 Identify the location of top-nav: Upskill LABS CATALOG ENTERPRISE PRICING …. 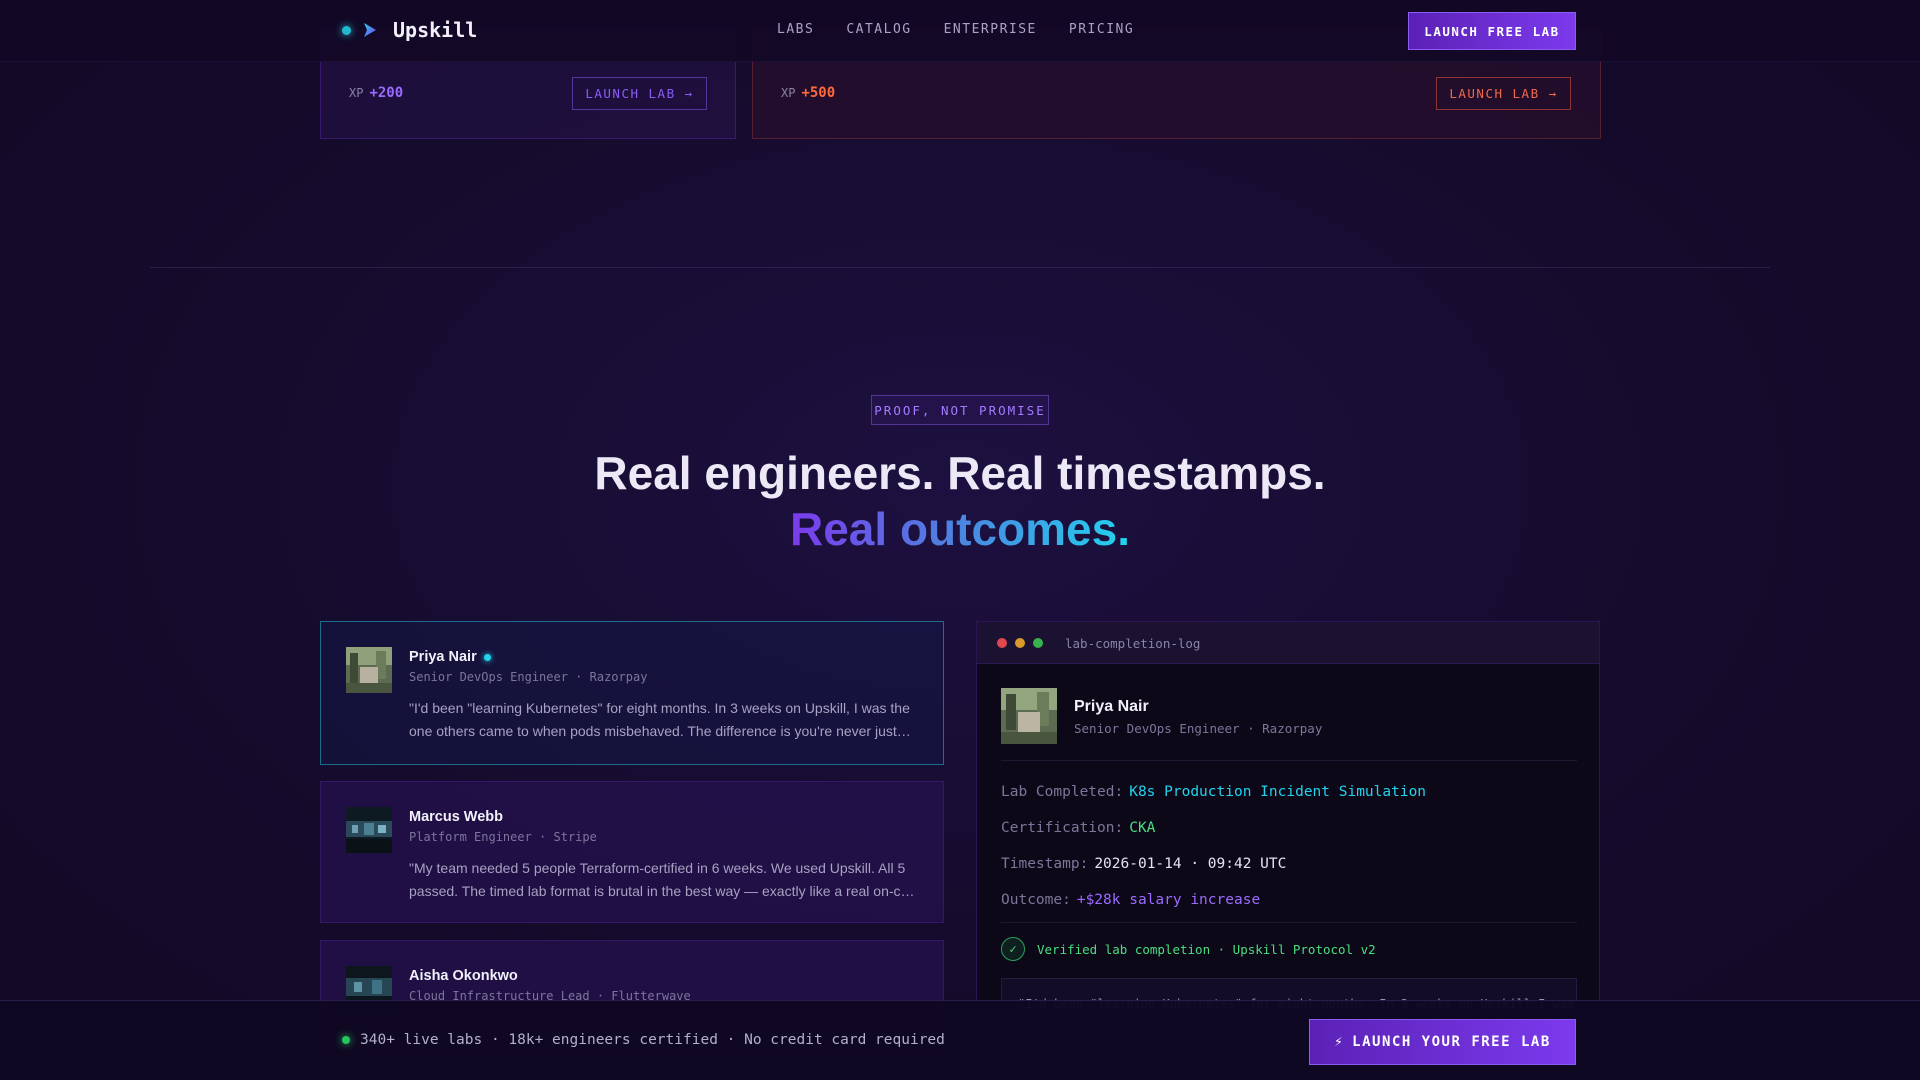
(960, 31).